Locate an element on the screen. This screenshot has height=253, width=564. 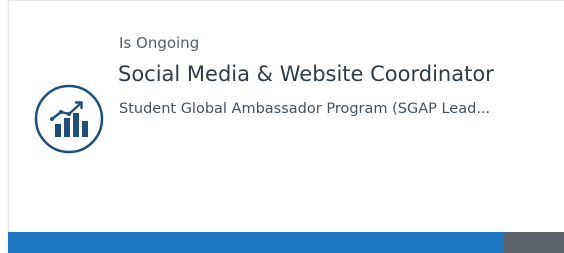
progress-bar is located at coordinates (286, 242).